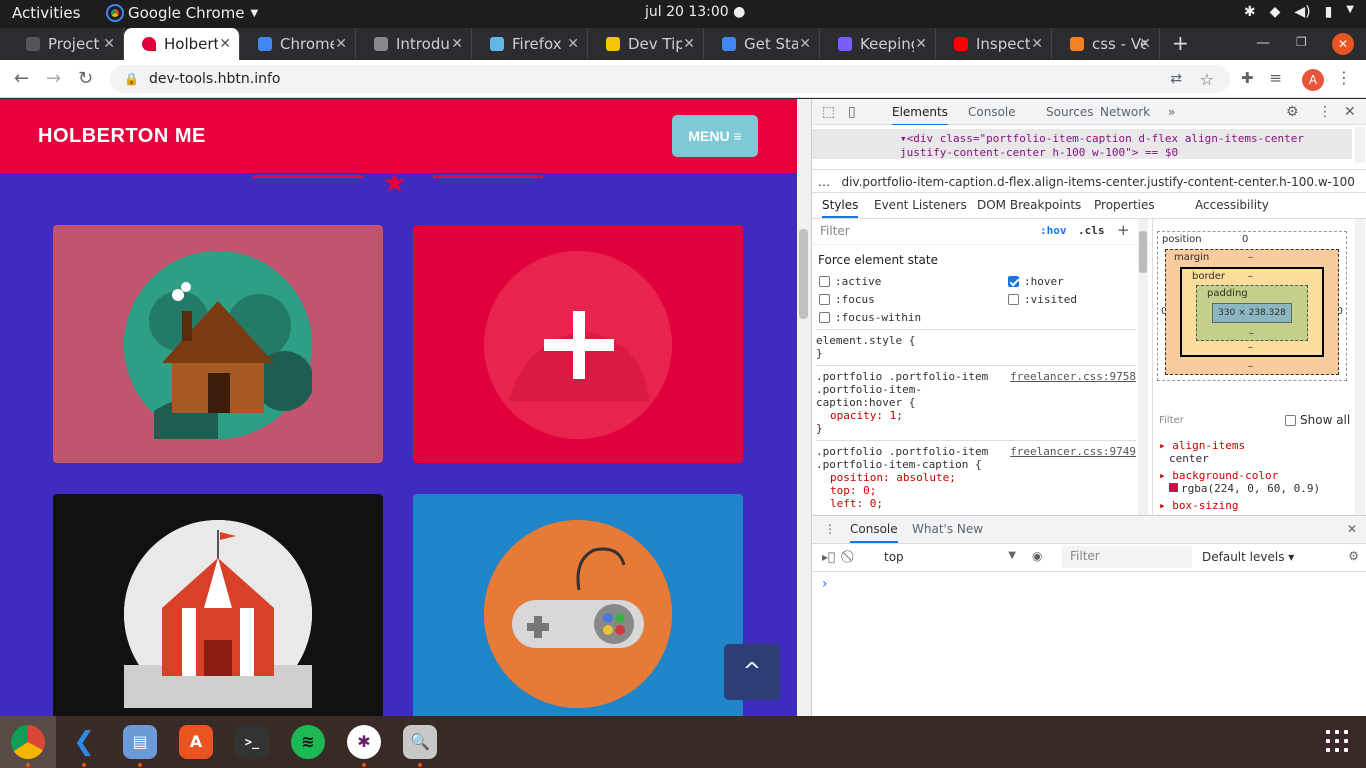 Image resolution: width=1366 pixels, height=768 pixels. I want to click on styles-scrollbar, so click(1143, 367).